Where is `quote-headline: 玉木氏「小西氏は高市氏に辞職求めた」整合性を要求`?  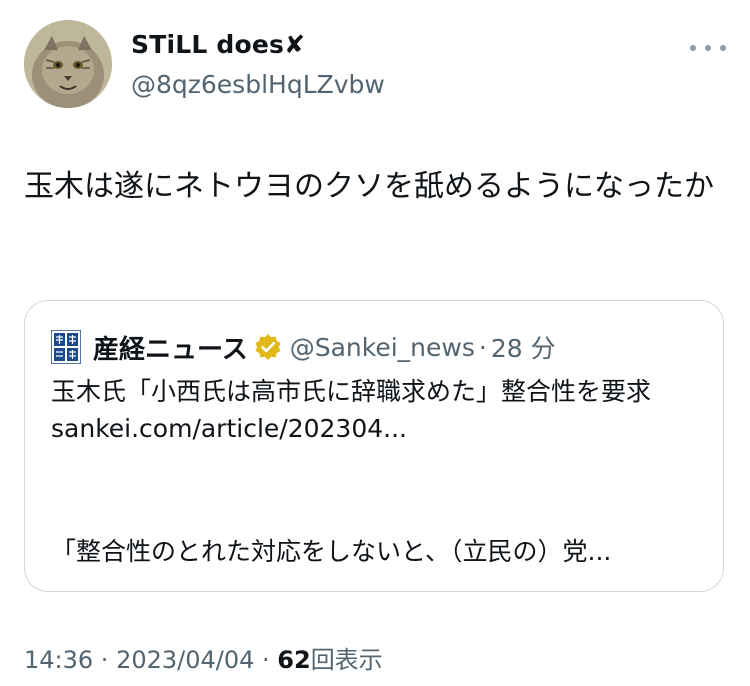
quote-headline: 玉木氏「小西氏は高市氏に辞職求めた」整合性を要求 is located at coordinates (351, 391).